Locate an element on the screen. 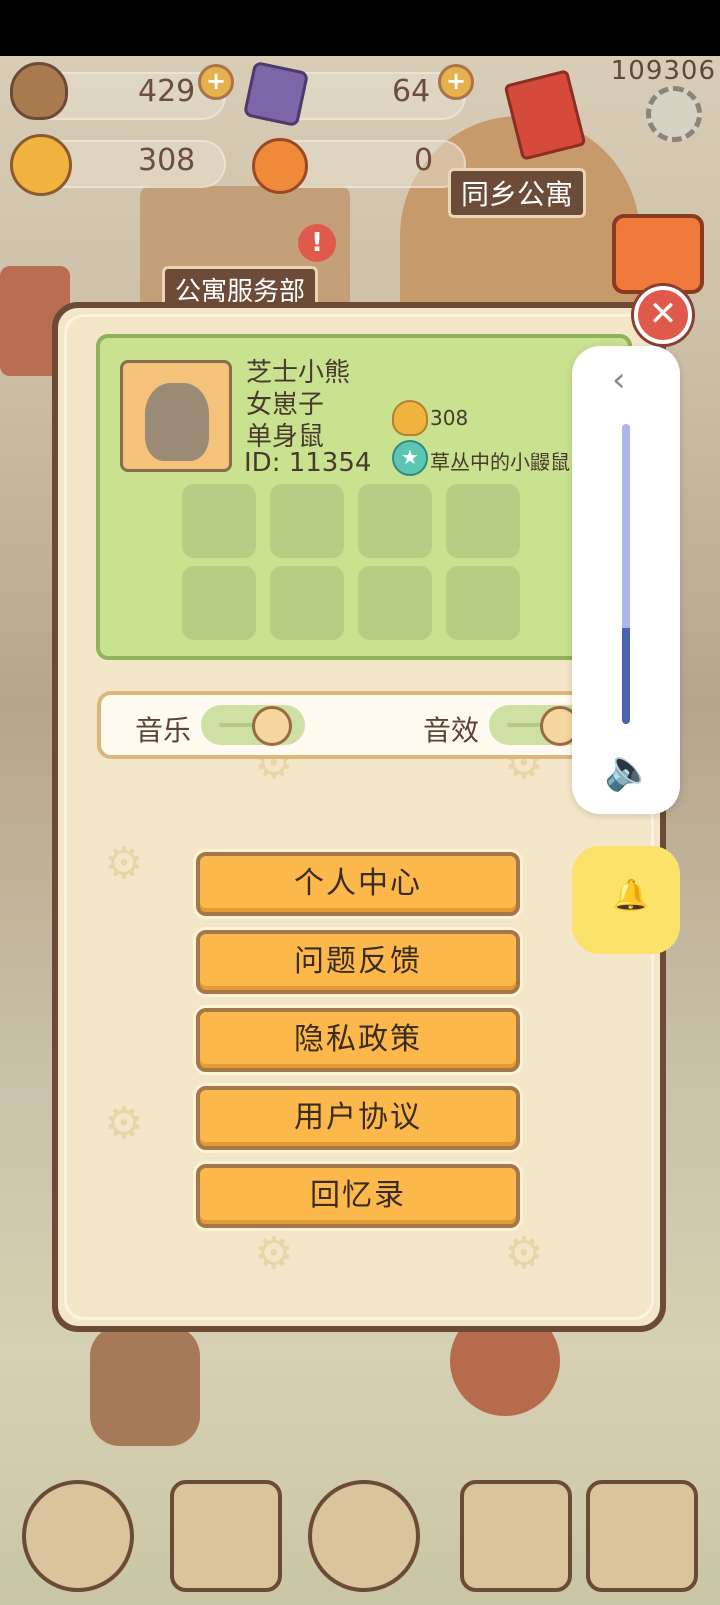  player-rank: 草丛中的小鼹鼠 is located at coordinates (500, 462).